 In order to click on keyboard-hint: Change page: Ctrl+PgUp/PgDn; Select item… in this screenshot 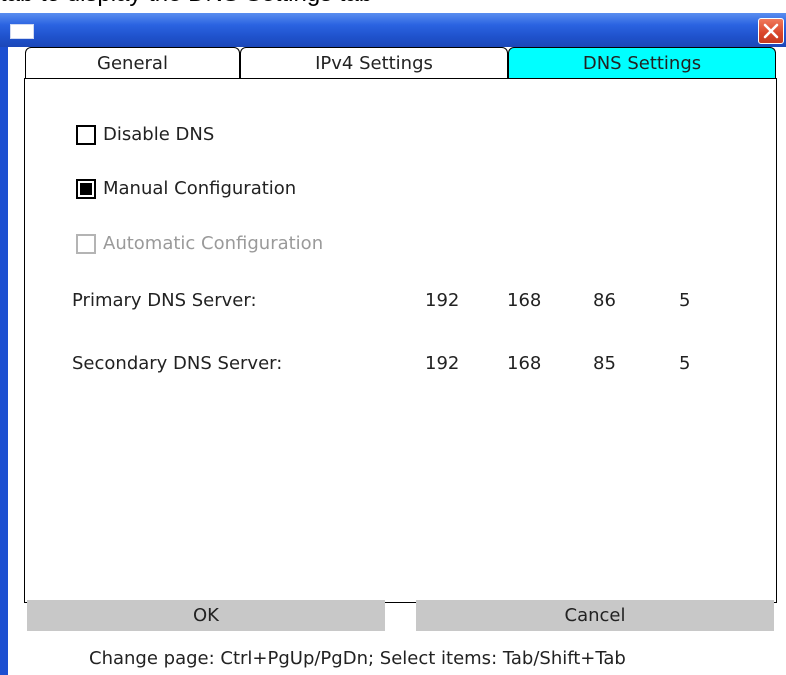, I will do `click(357, 658)`.